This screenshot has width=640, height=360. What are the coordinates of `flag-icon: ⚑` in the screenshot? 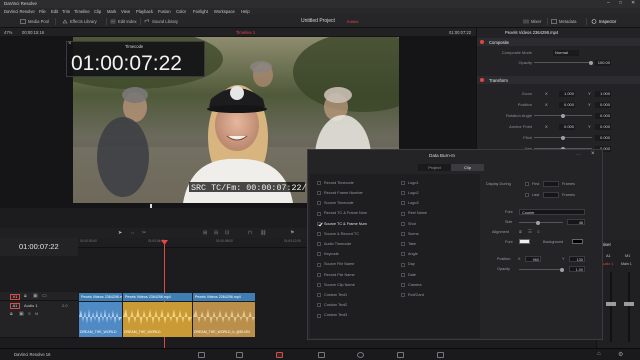 It's located at (292, 233).